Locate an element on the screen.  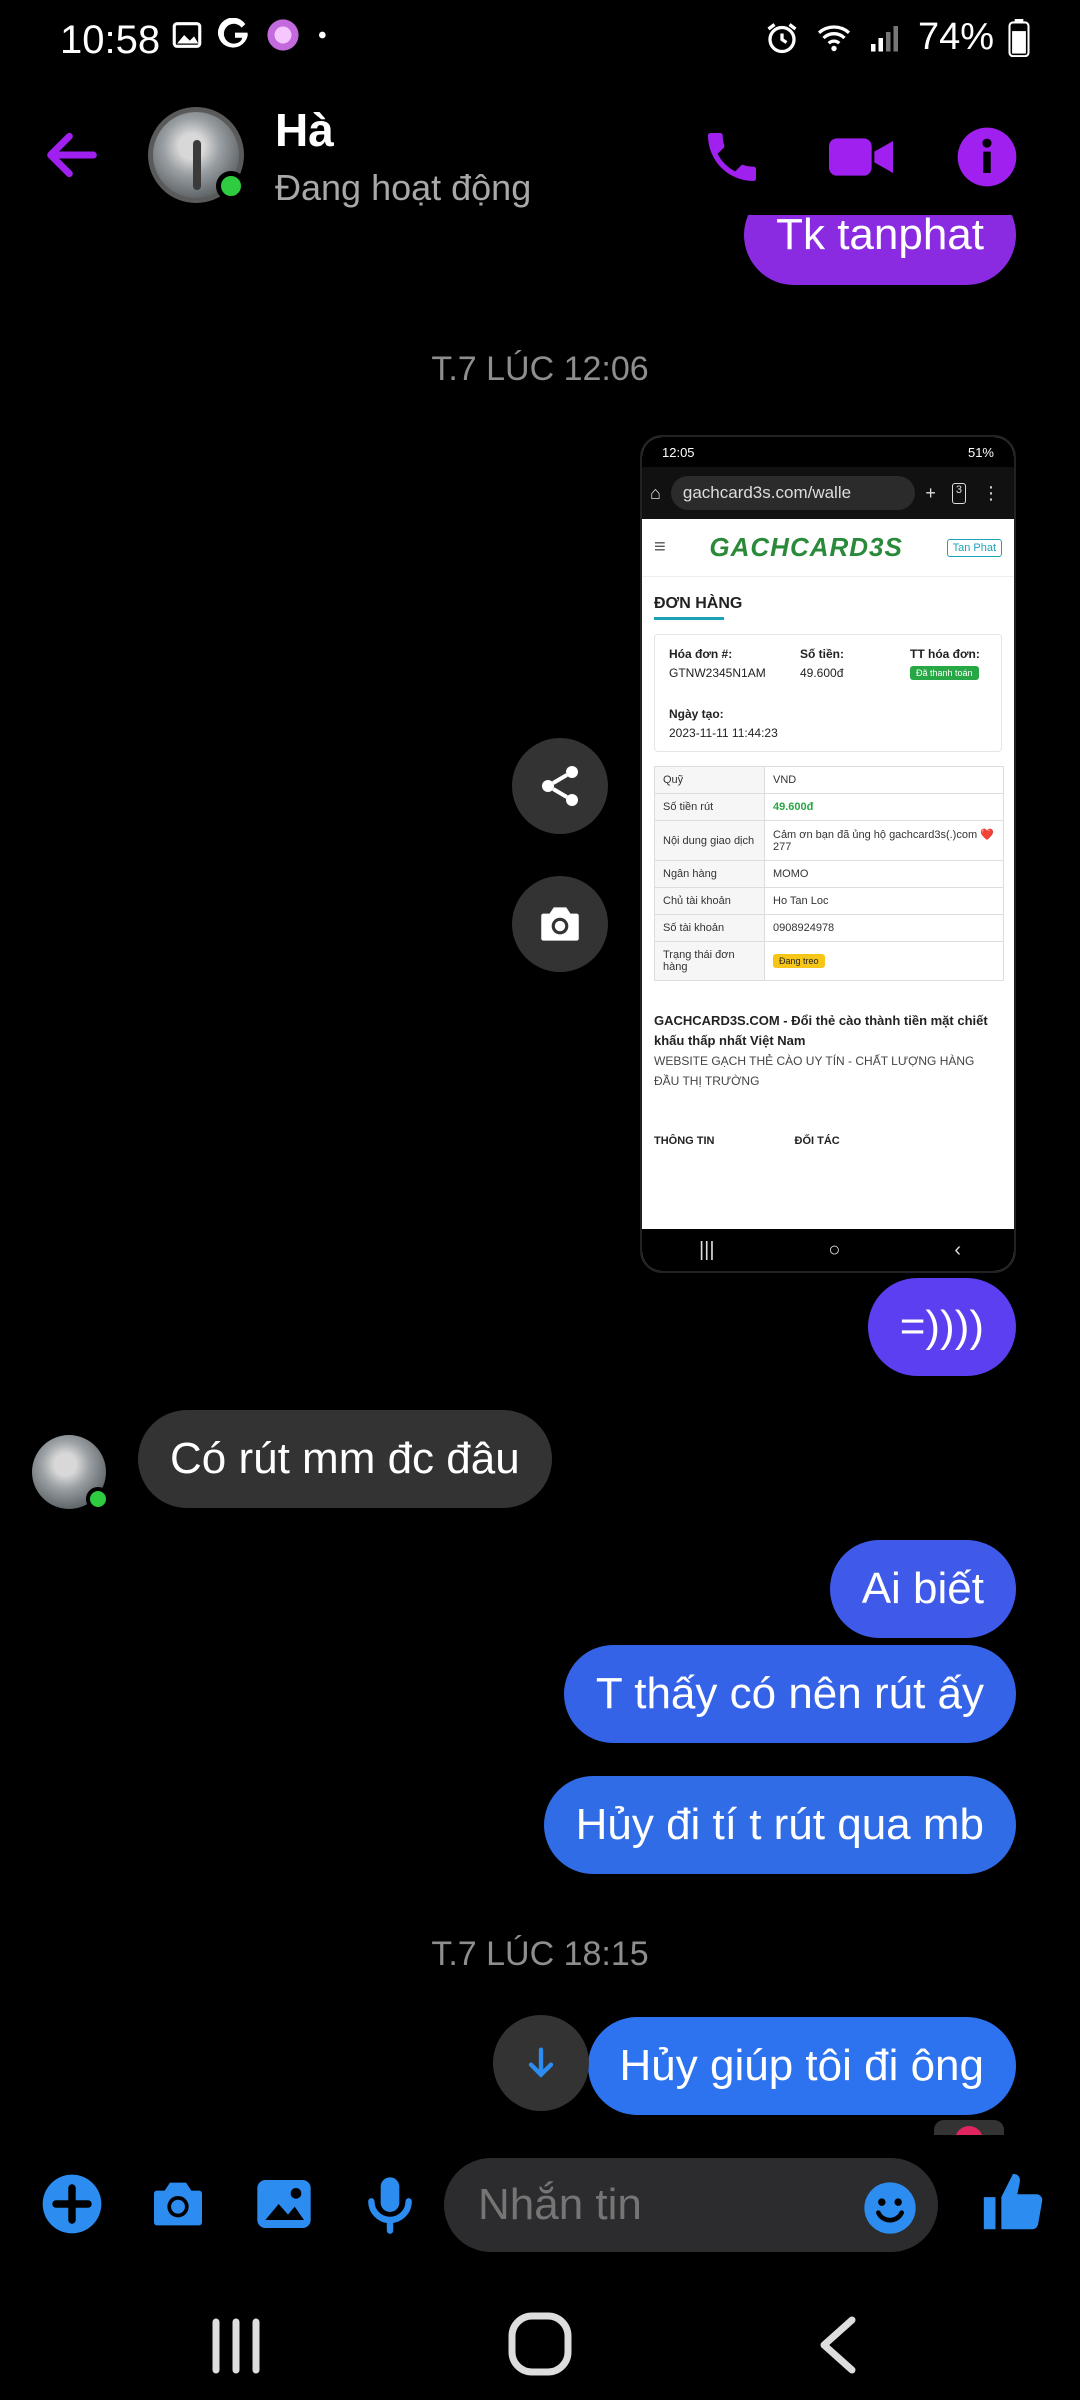
site-logo: GACHCARD3S is located at coordinates (806, 547).